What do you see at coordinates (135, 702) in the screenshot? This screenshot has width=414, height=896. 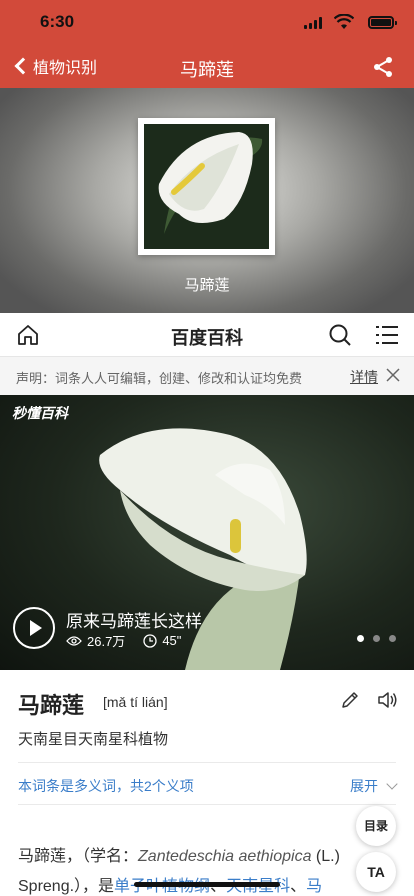 I see `entry-pinyin: [mǎ tí lián]` at bounding box center [135, 702].